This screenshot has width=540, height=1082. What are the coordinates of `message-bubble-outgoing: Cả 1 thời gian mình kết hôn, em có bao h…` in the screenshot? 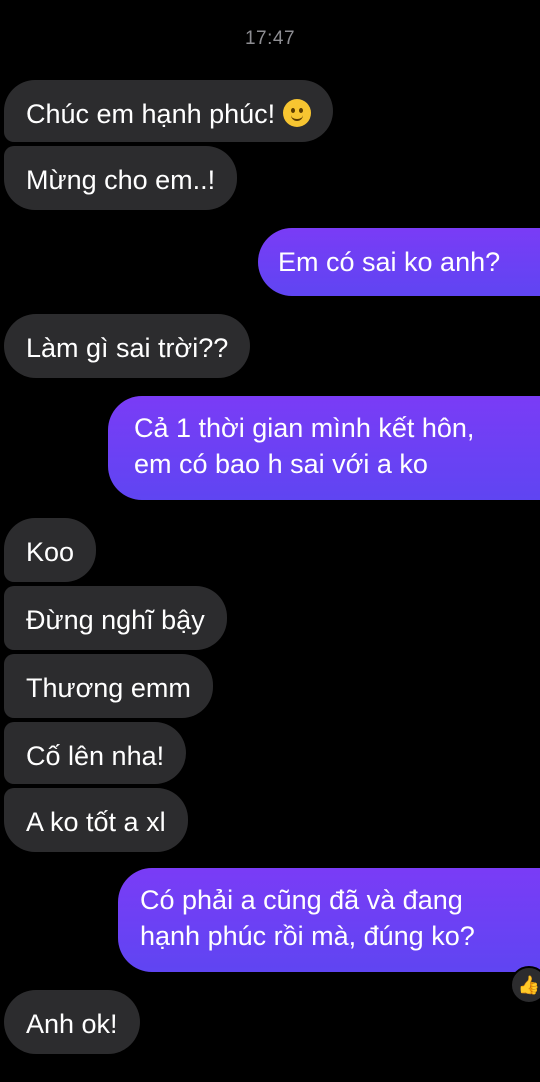 It's located at (324, 448).